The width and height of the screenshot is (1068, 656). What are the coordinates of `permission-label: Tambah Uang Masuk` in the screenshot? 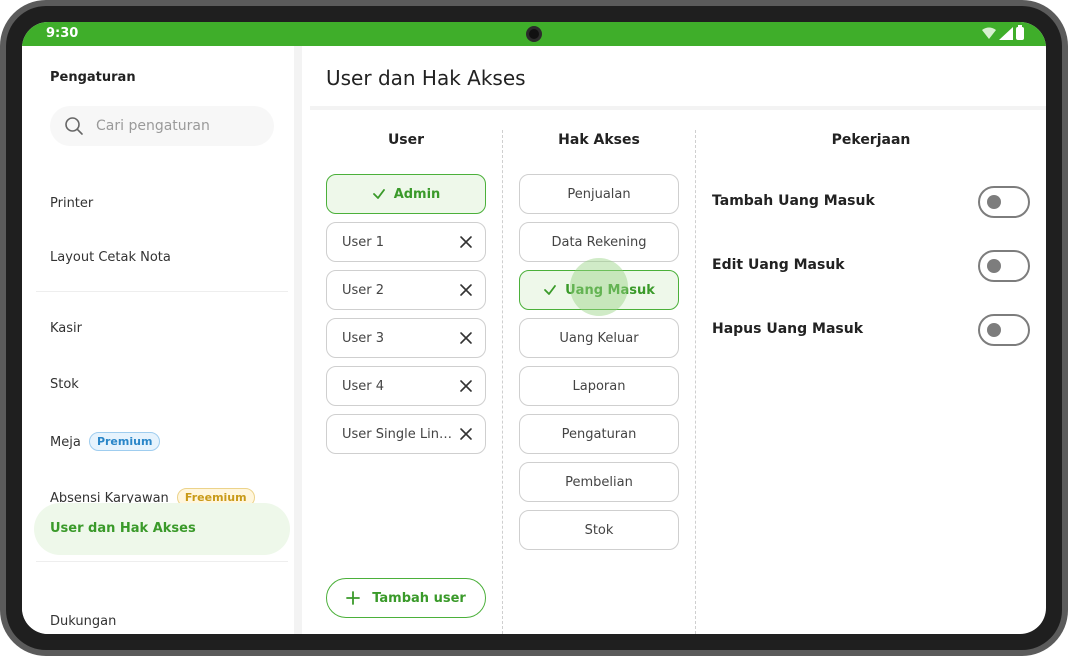 It's located at (793, 201).